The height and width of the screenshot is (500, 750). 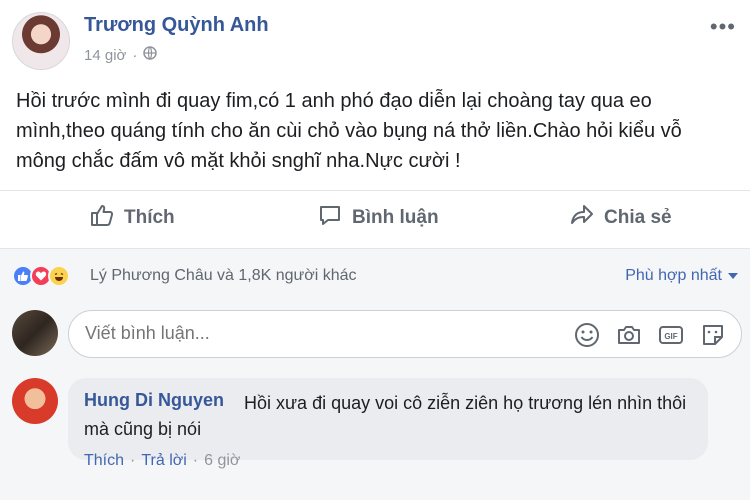 I want to click on sort-label: Phù hợp nhất, so click(x=673, y=275).